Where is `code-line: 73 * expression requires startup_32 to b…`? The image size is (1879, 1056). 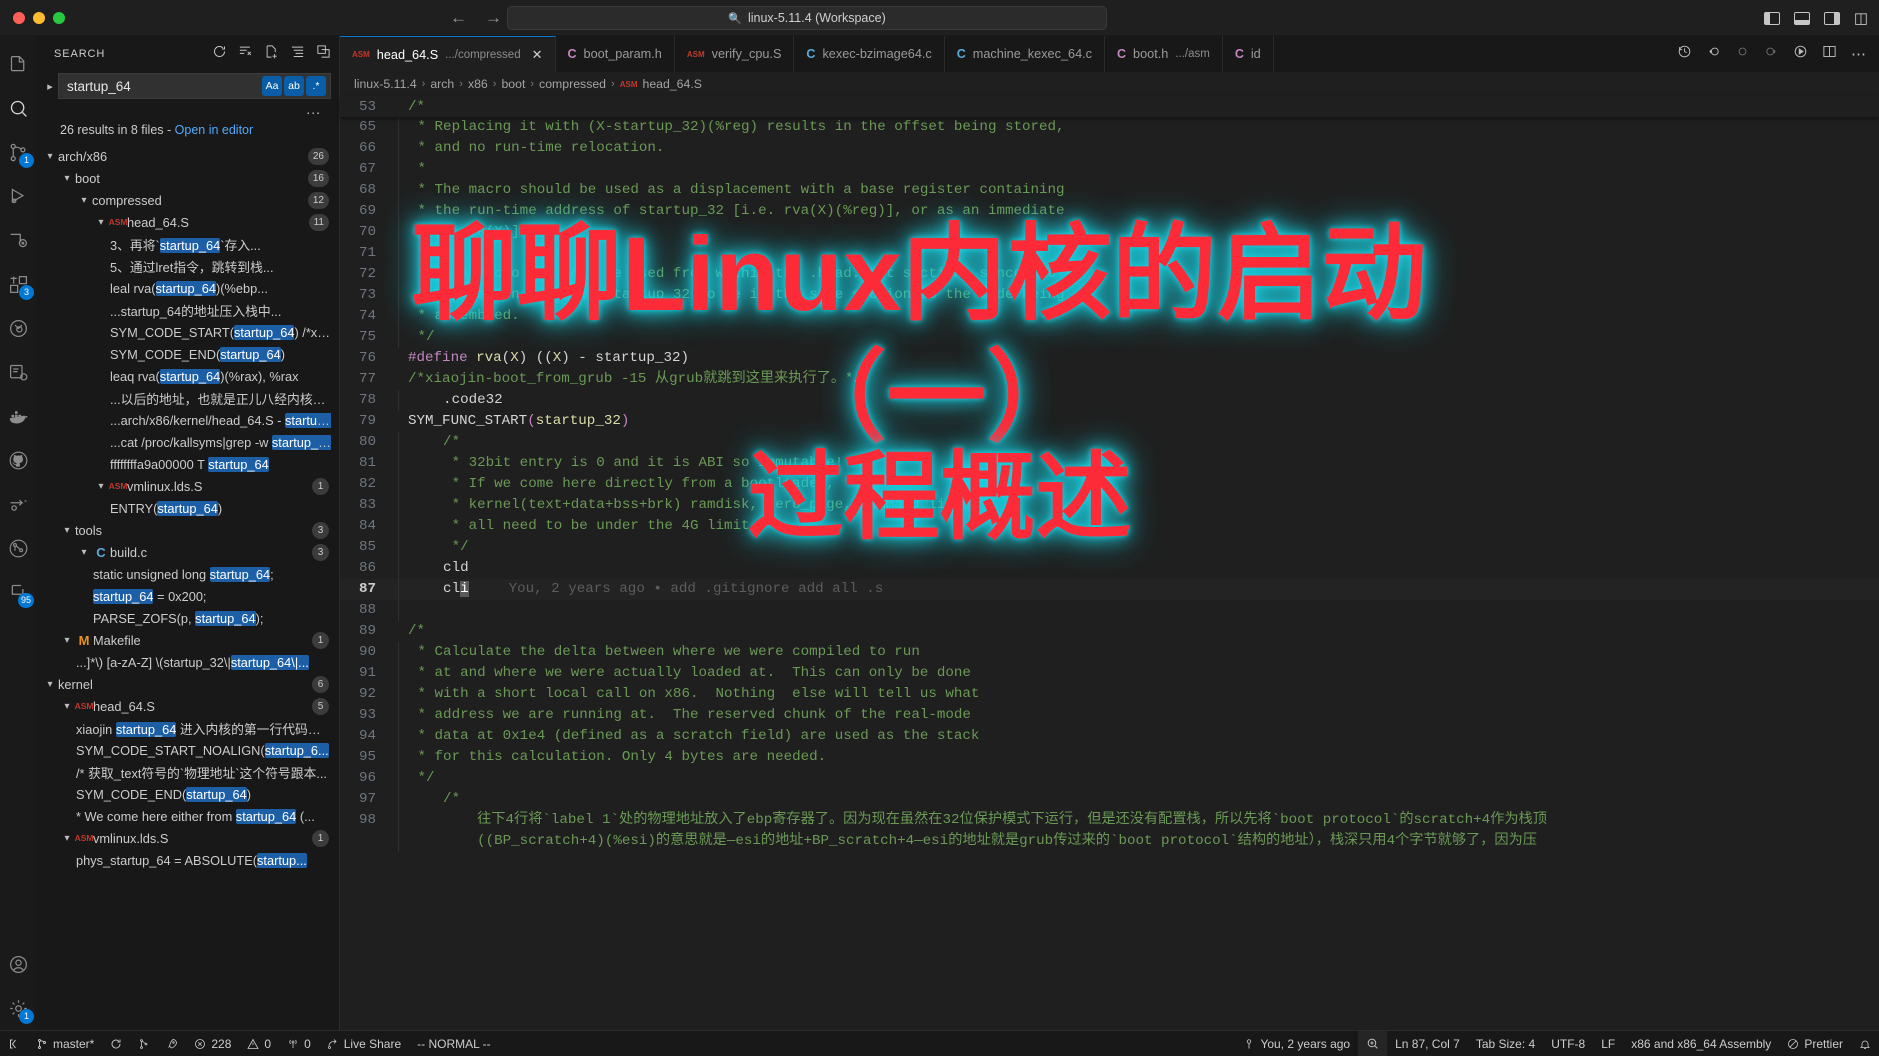 code-line: 73 * expression requires startup_32 to b… is located at coordinates (1109, 295).